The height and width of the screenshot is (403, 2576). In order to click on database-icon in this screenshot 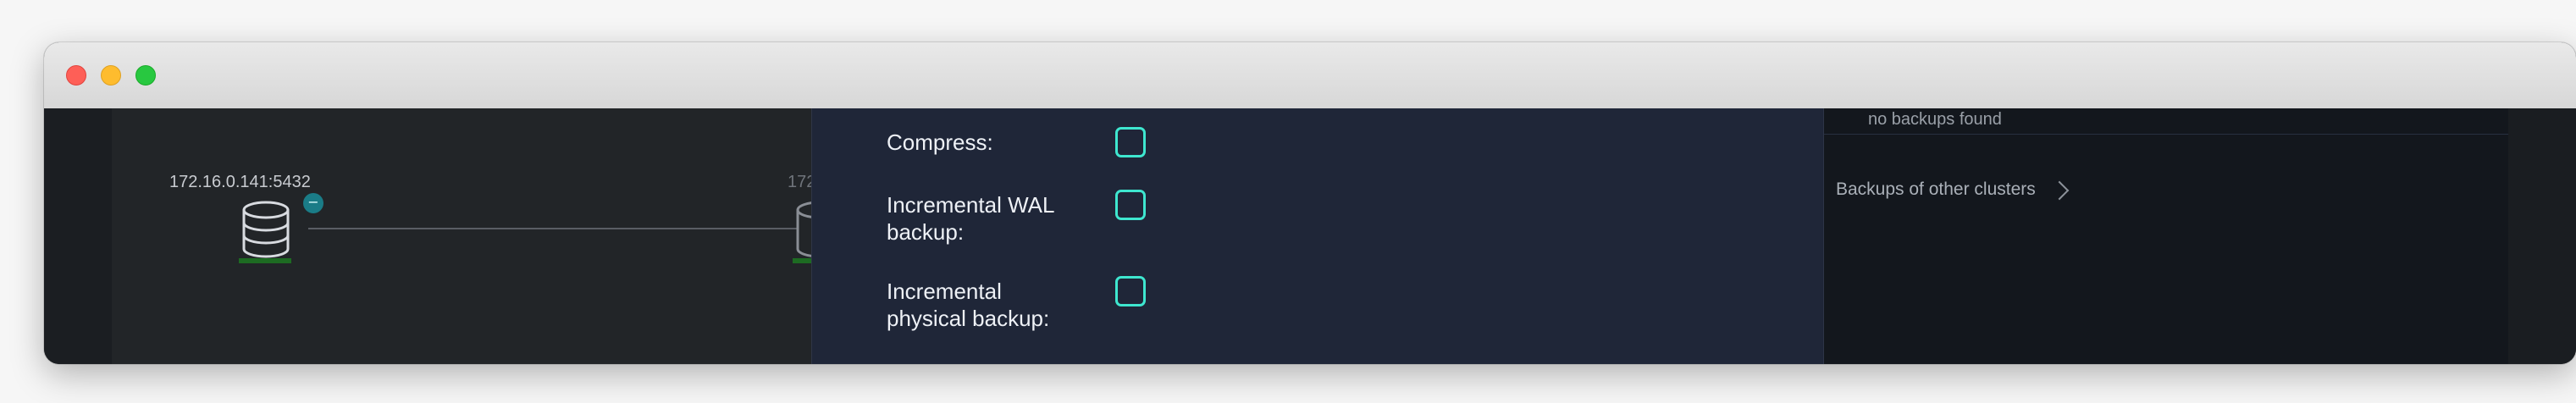, I will do `click(265, 229)`.